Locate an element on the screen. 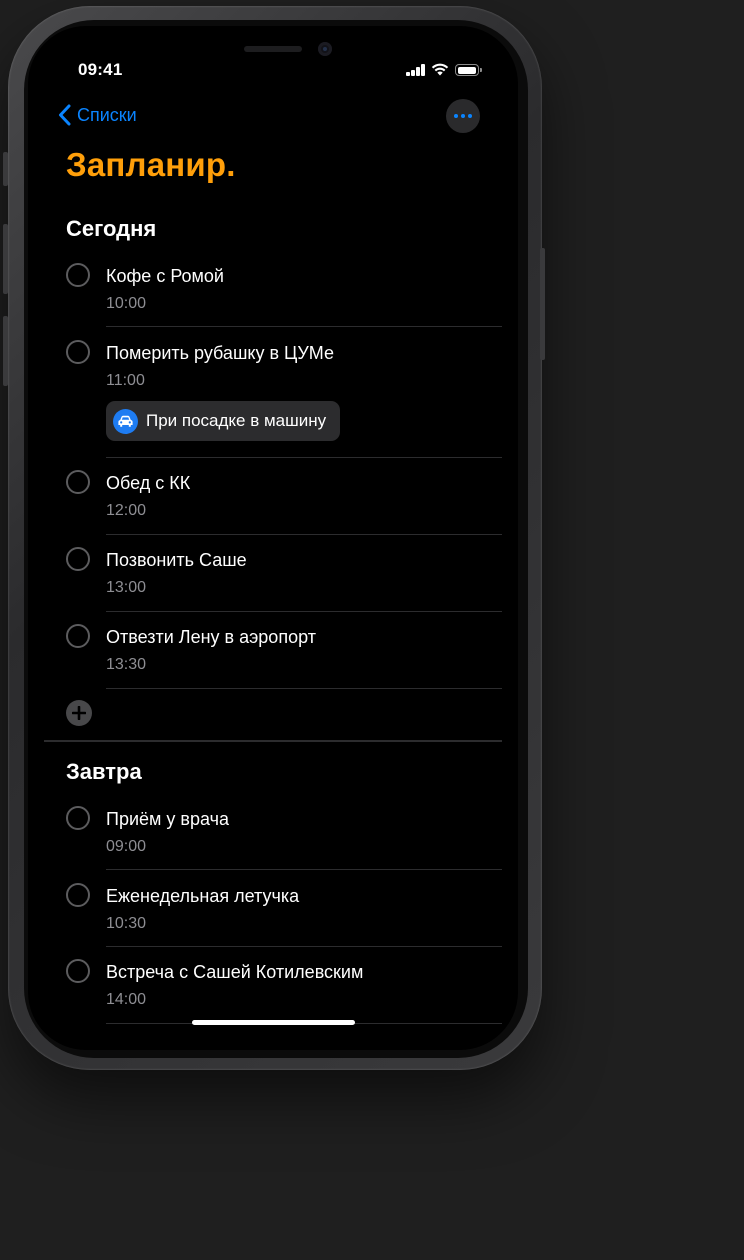 This screenshot has width=744, height=1260. item-title: Обед с КК is located at coordinates (148, 483).